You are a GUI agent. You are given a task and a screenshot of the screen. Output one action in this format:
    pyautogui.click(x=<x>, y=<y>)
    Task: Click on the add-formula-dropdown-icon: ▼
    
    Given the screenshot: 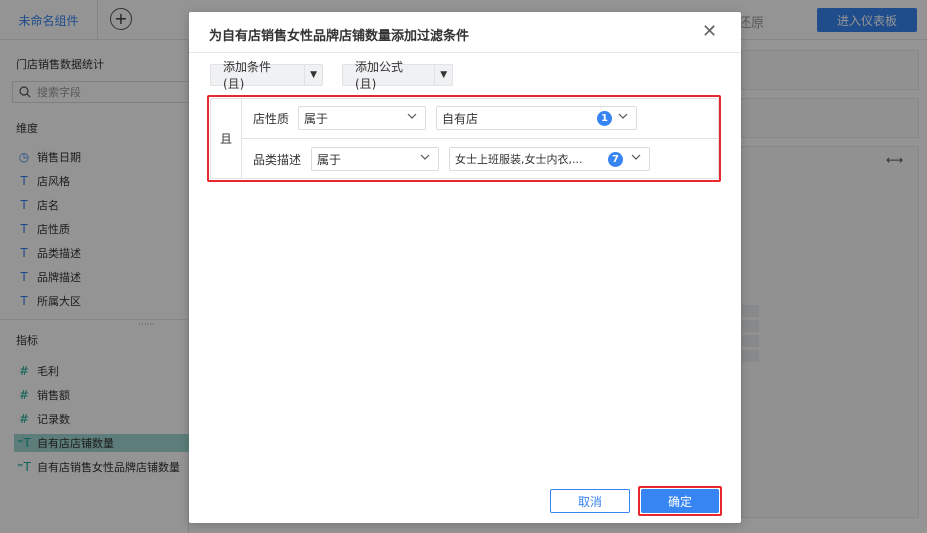 What is the action you would take?
    pyautogui.click(x=443, y=75)
    